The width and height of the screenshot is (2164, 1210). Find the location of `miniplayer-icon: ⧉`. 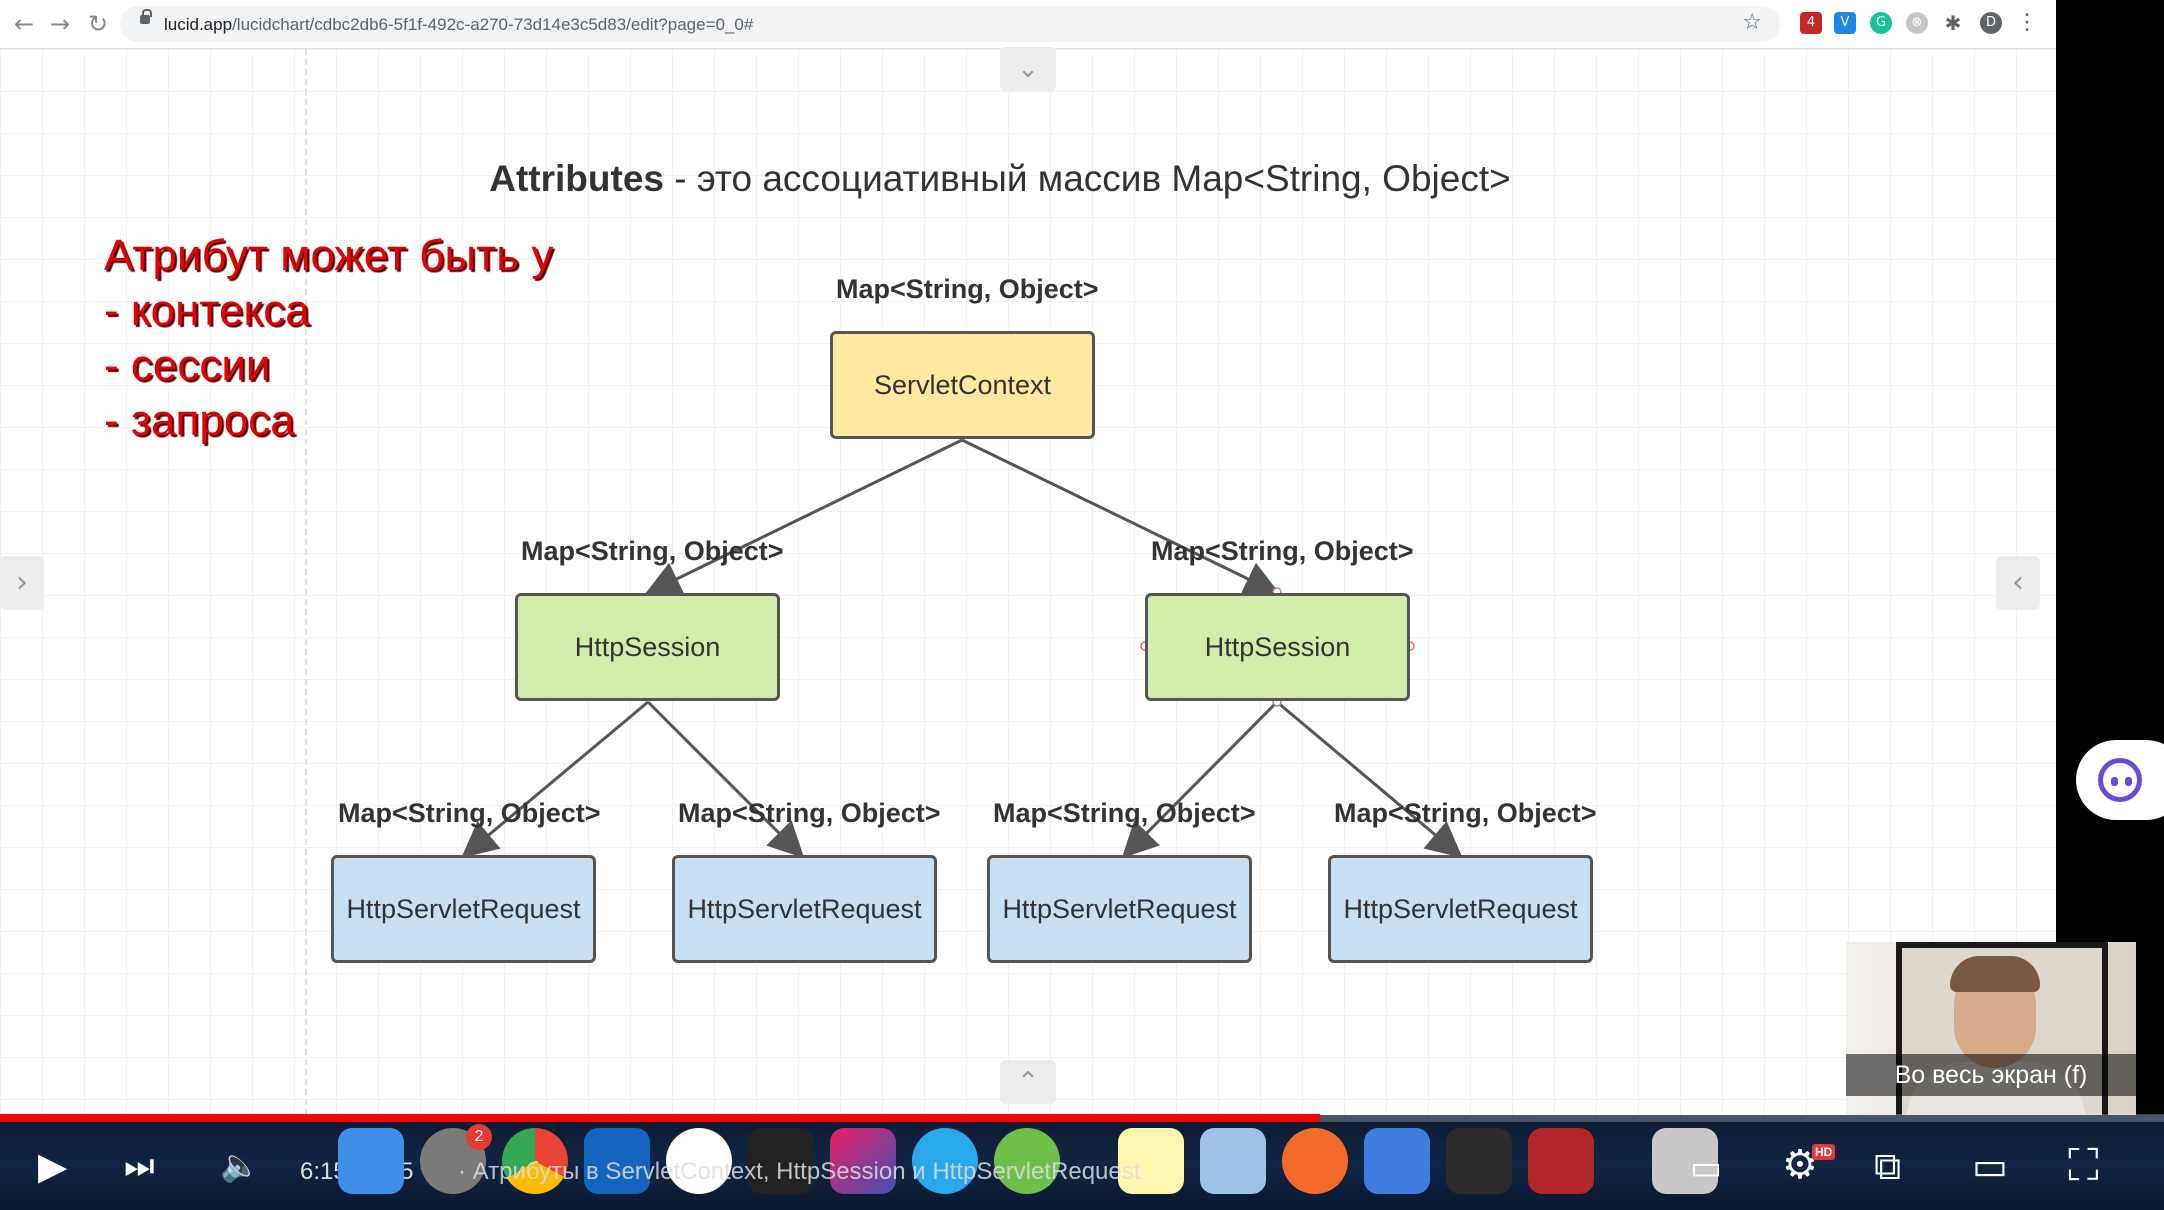

miniplayer-icon: ⧉ is located at coordinates (1887, 1166).